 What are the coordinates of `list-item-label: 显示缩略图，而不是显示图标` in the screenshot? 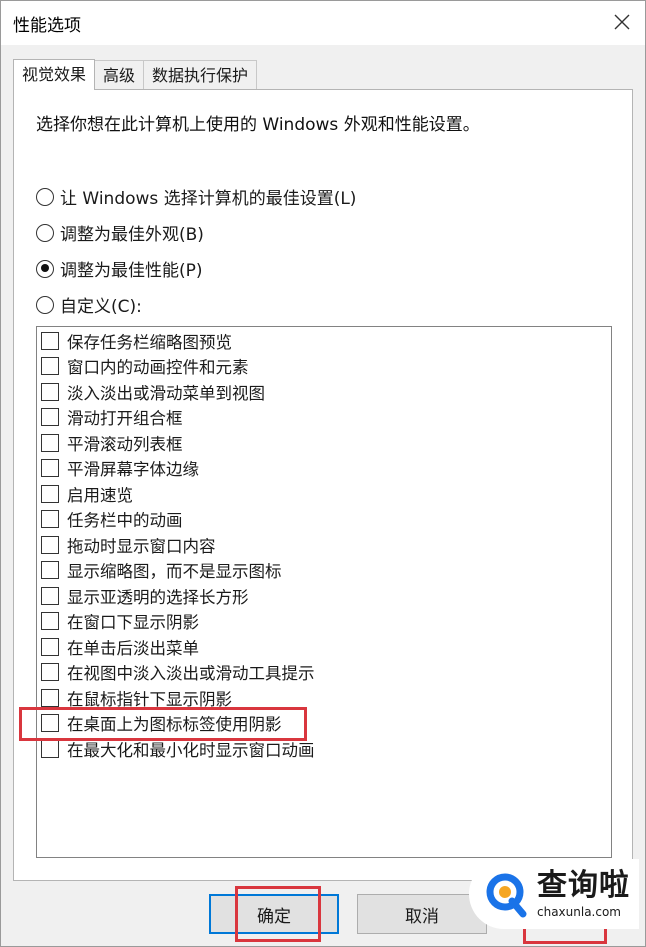 It's located at (174, 571).